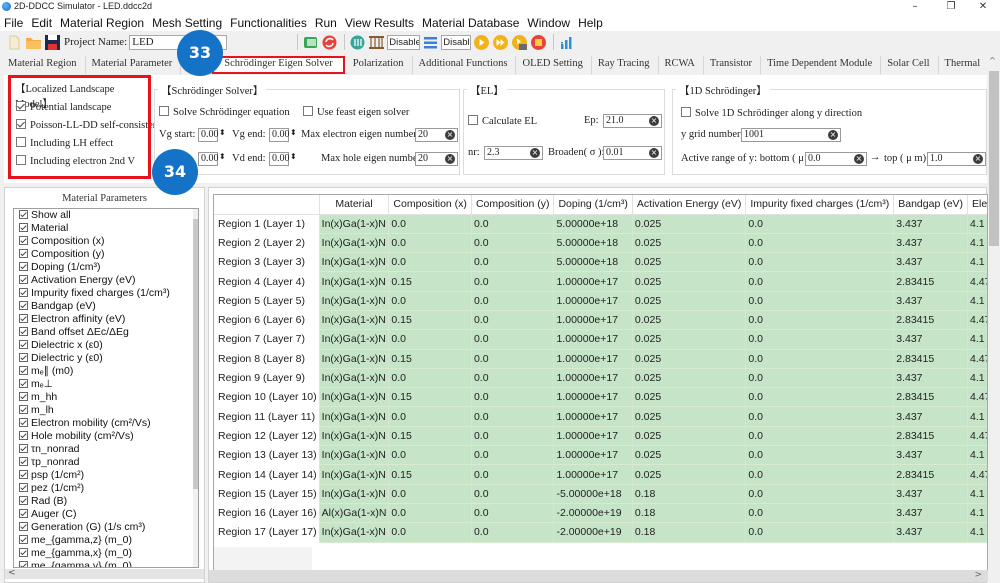  Describe the element at coordinates (356, 112) in the screenshot. I see `feast-solver-option: Use feast eigen solver` at that location.